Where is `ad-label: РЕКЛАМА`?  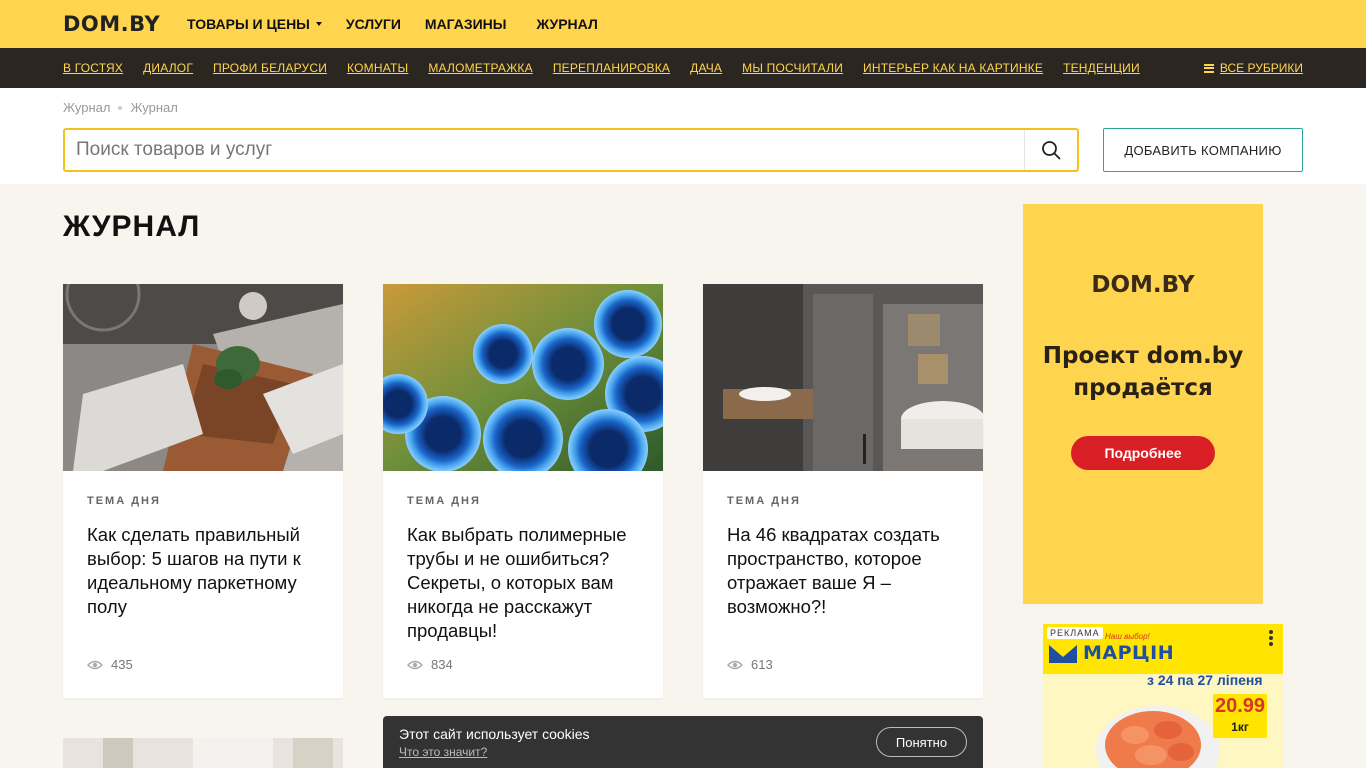
ad-label: РЕКЛАМА is located at coordinates (1075, 633).